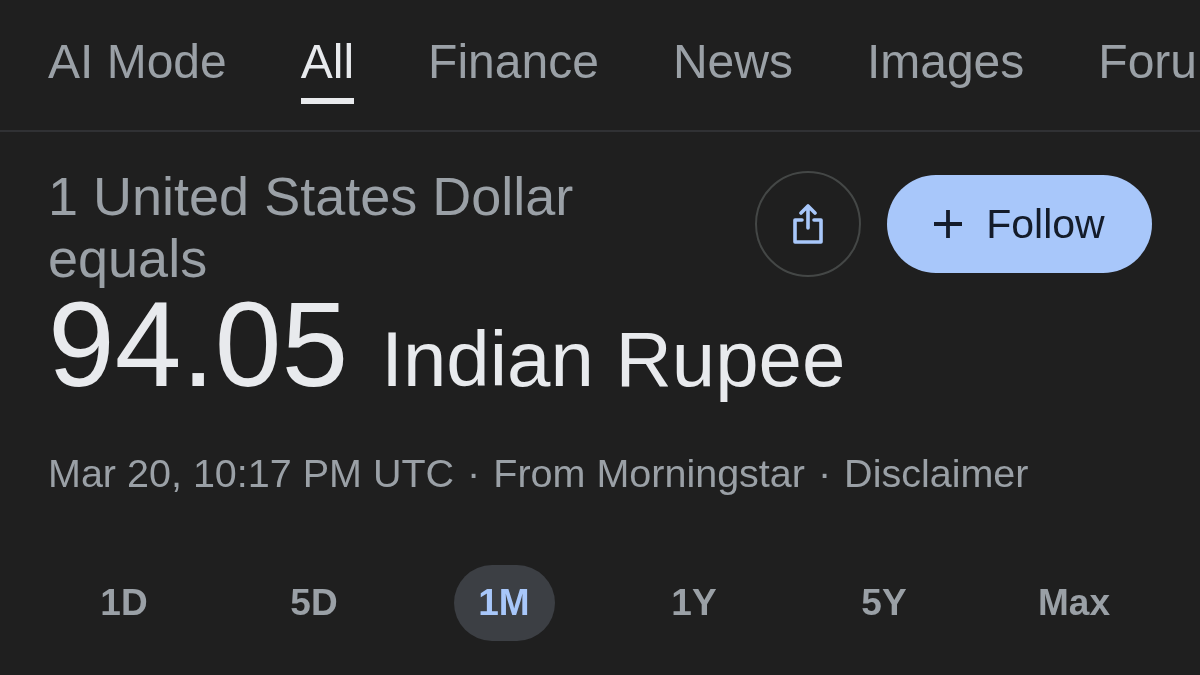 This screenshot has height=675, width=1200. Describe the element at coordinates (649, 473) in the screenshot. I see `meta-text: From Morningstar` at that location.